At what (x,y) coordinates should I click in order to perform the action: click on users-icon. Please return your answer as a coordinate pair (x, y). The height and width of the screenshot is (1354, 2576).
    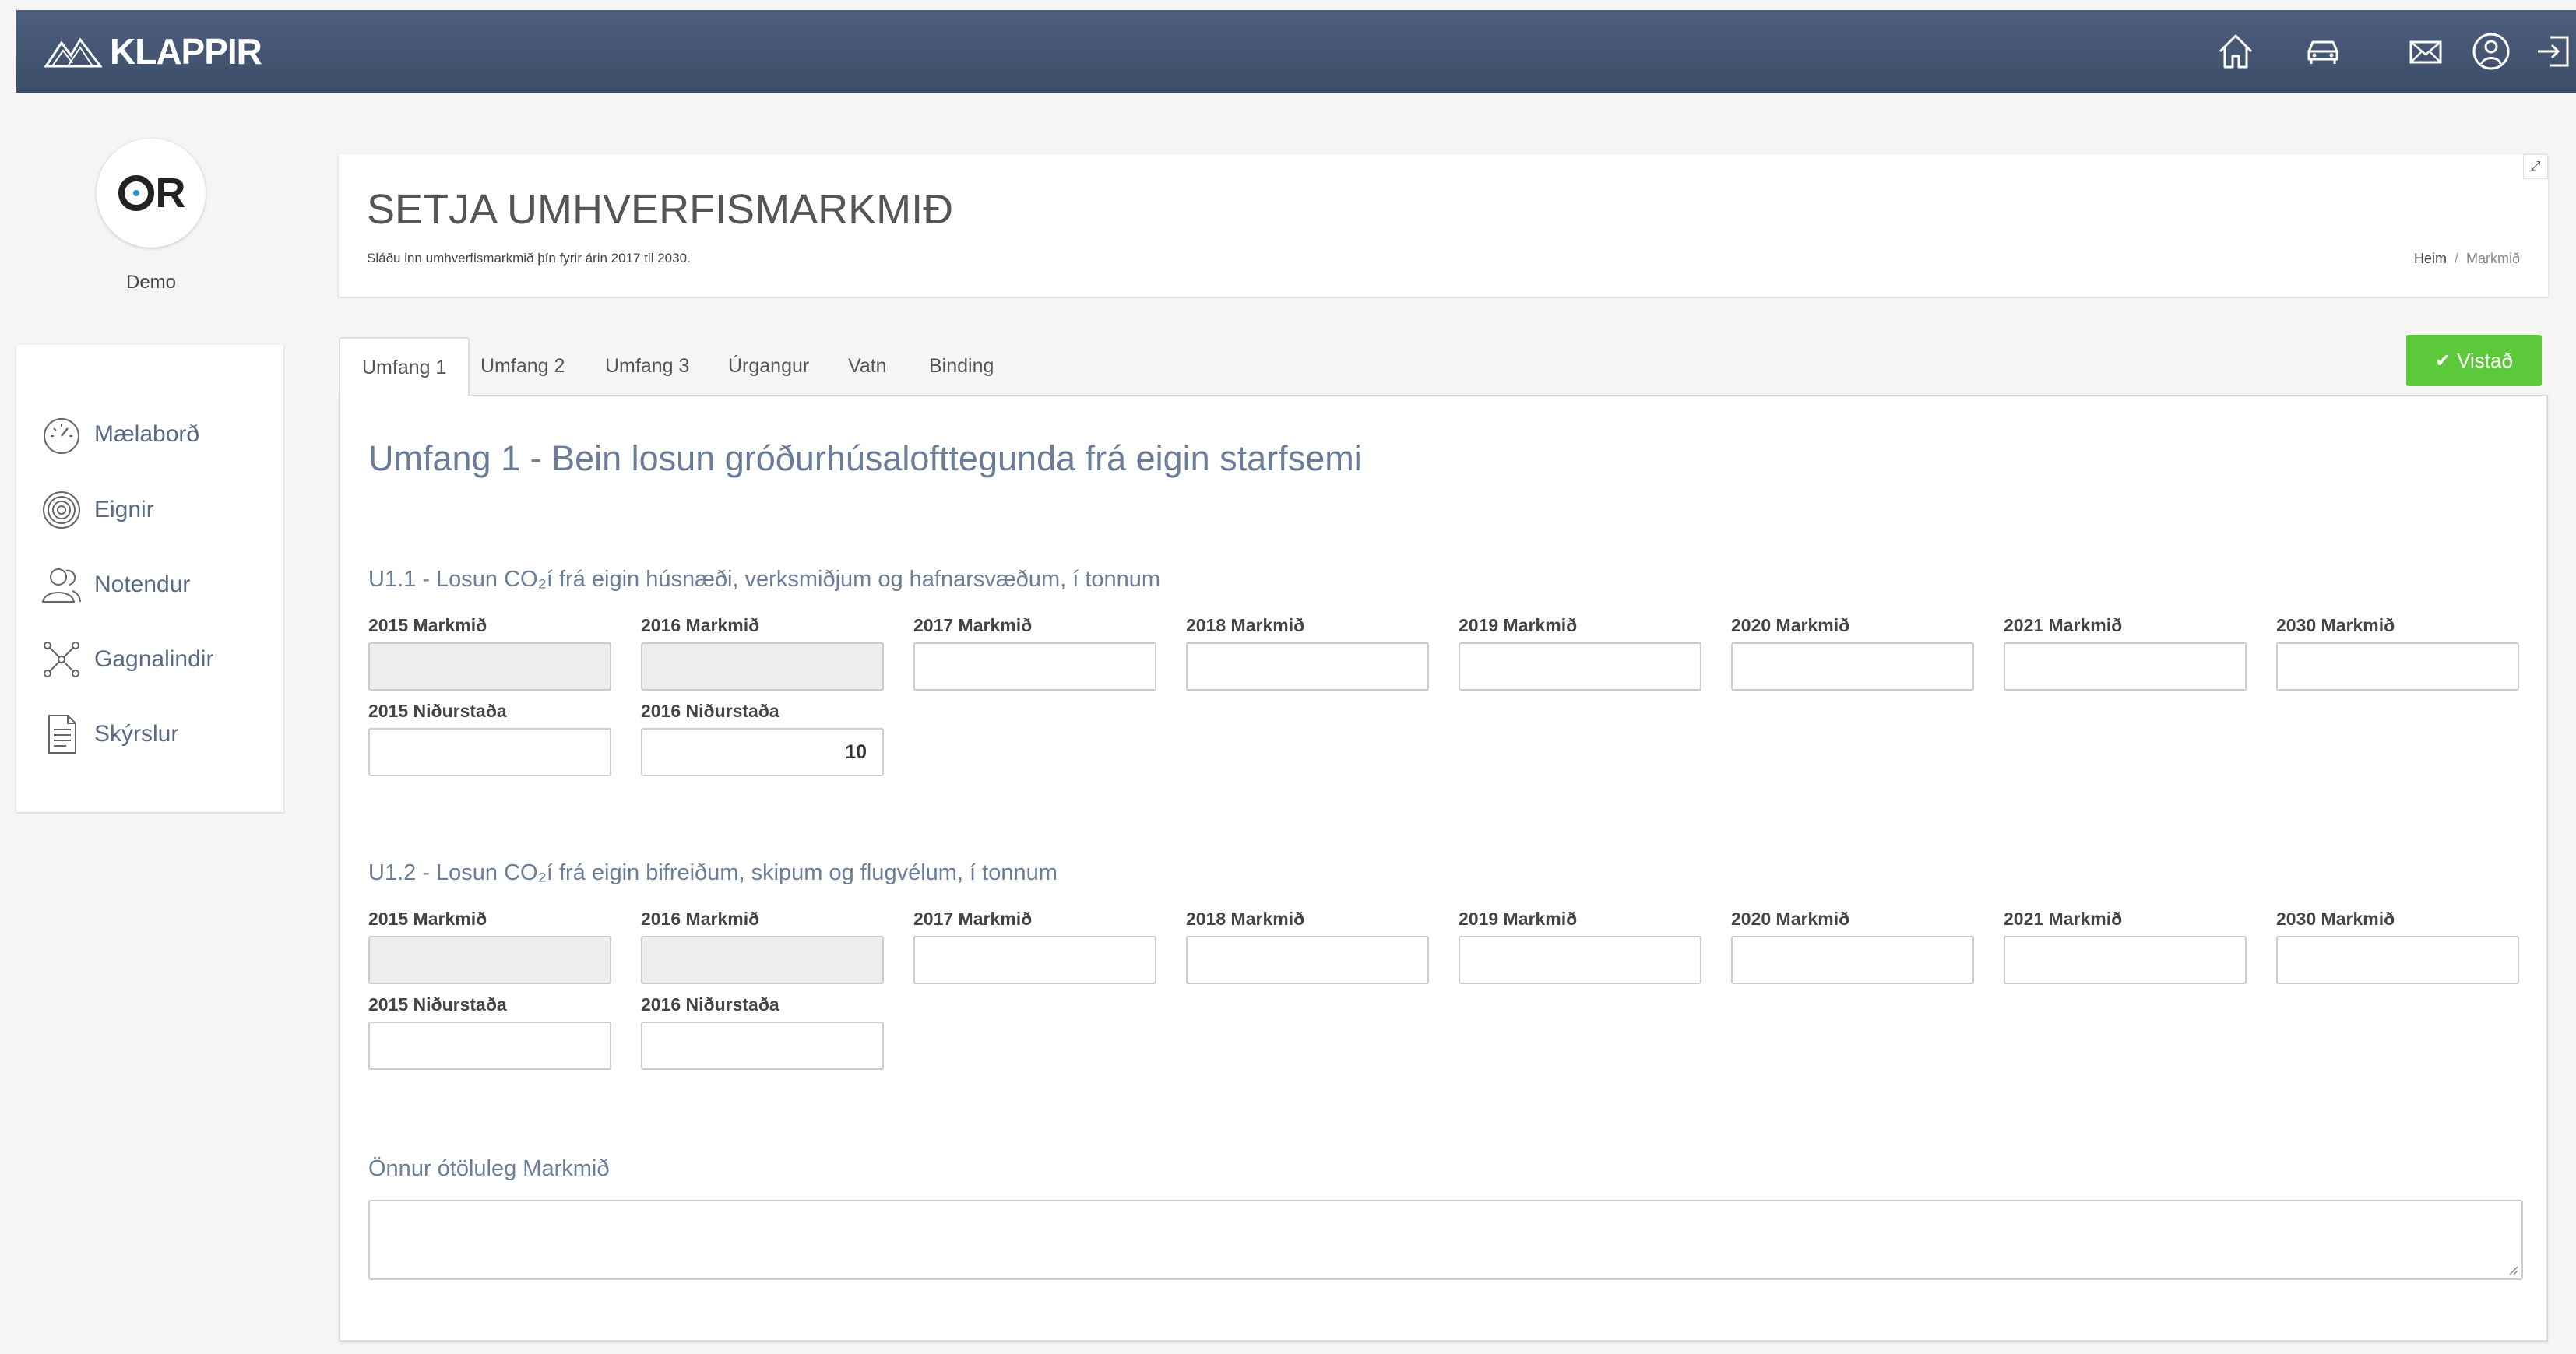
    Looking at the image, I should click on (61, 585).